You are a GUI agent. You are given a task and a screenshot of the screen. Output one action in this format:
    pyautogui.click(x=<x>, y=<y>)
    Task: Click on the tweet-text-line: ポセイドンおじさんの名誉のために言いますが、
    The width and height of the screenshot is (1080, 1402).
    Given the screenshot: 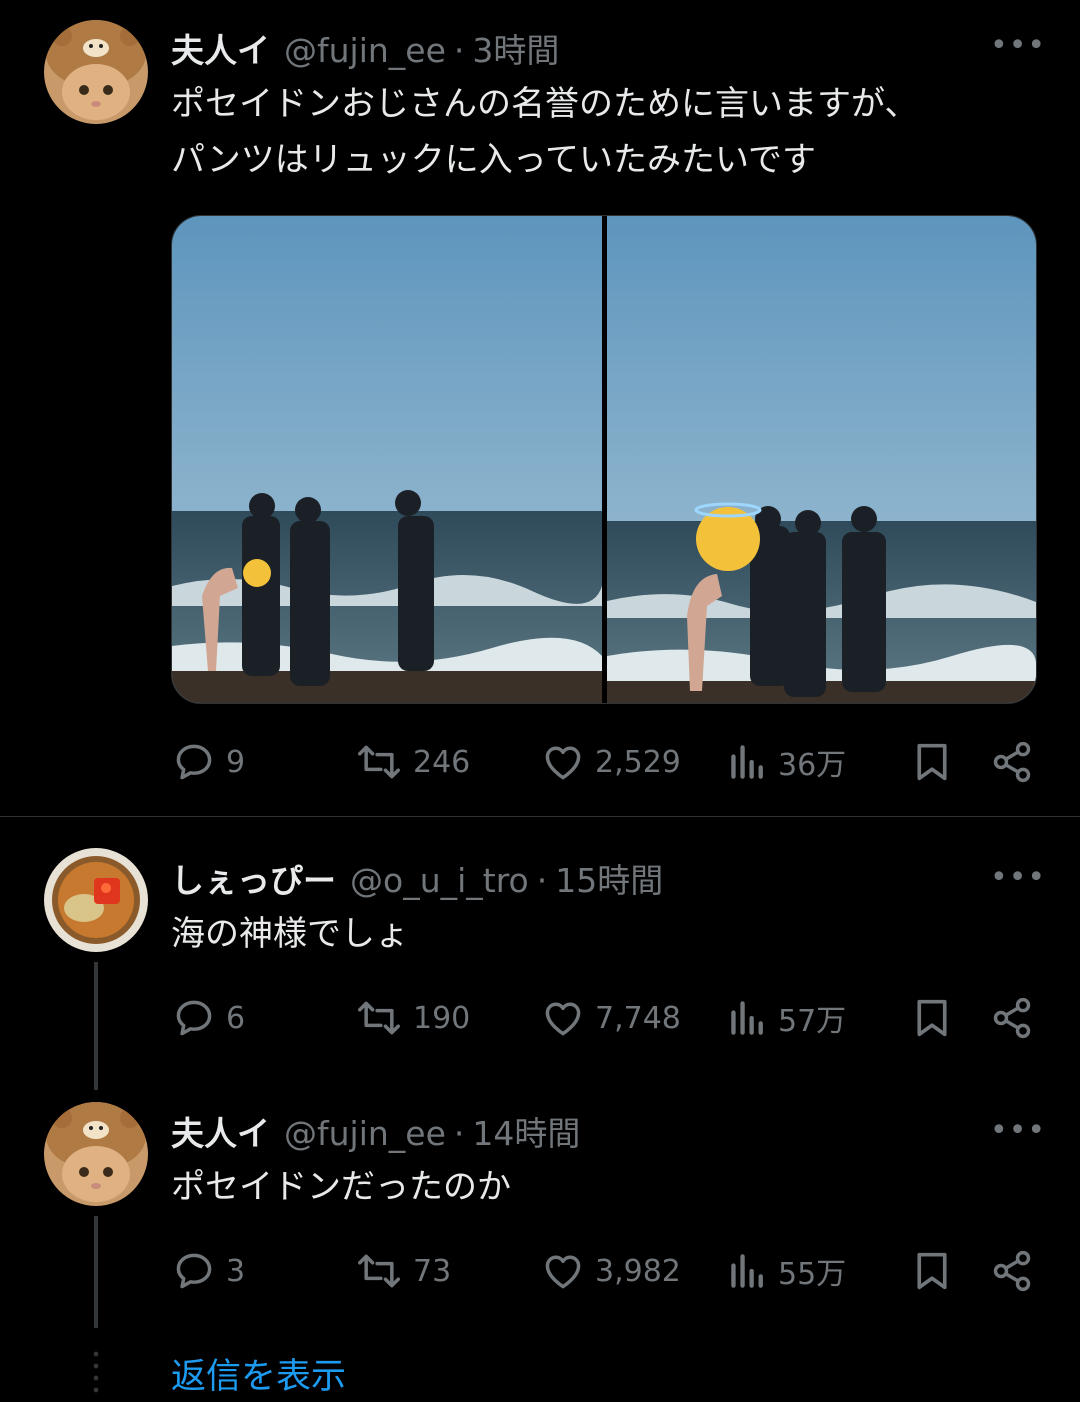 What is the action you would take?
    pyautogui.click(x=545, y=104)
    